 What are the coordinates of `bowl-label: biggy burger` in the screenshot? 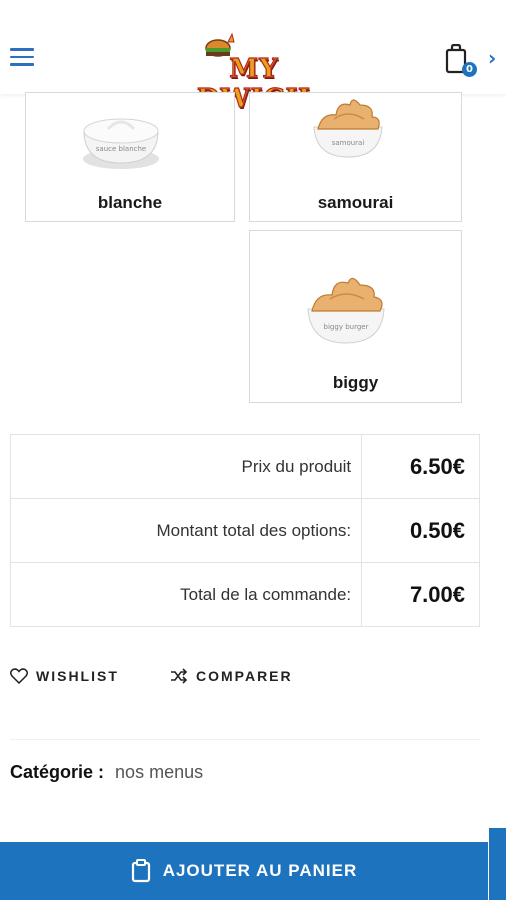 It's located at (346, 327).